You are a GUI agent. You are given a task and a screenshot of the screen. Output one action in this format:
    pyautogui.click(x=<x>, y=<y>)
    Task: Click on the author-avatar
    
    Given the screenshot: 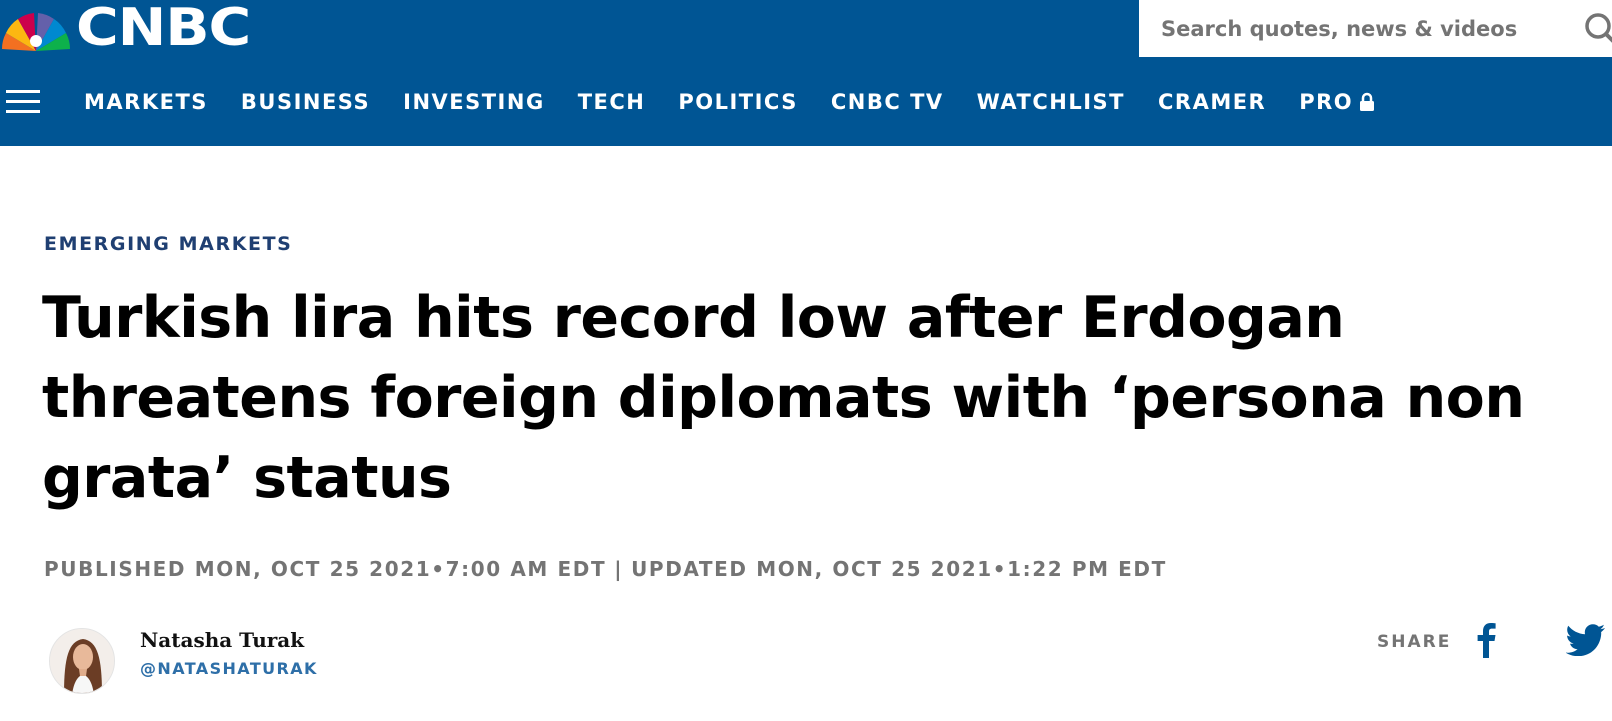 What is the action you would take?
    pyautogui.click(x=82, y=661)
    